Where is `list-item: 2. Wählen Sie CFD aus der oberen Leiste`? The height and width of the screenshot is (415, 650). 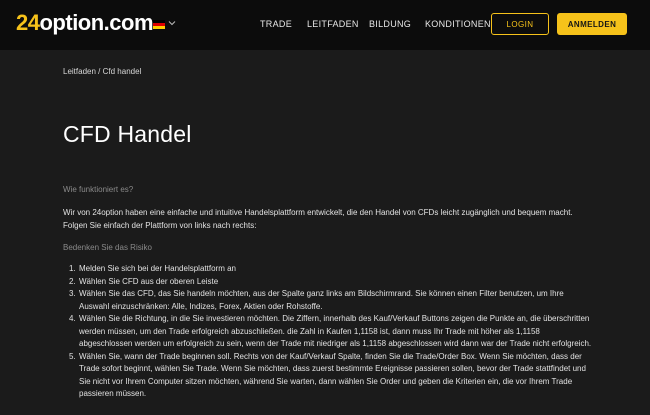 list-item: 2. Wählen Sie CFD aus der oberen Leiste is located at coordinates (144, 281).